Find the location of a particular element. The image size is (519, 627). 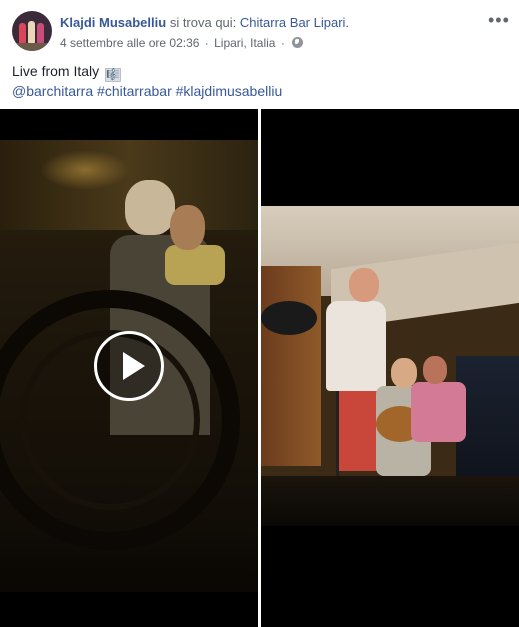

globe-icon is located at coordinates (298, 42).